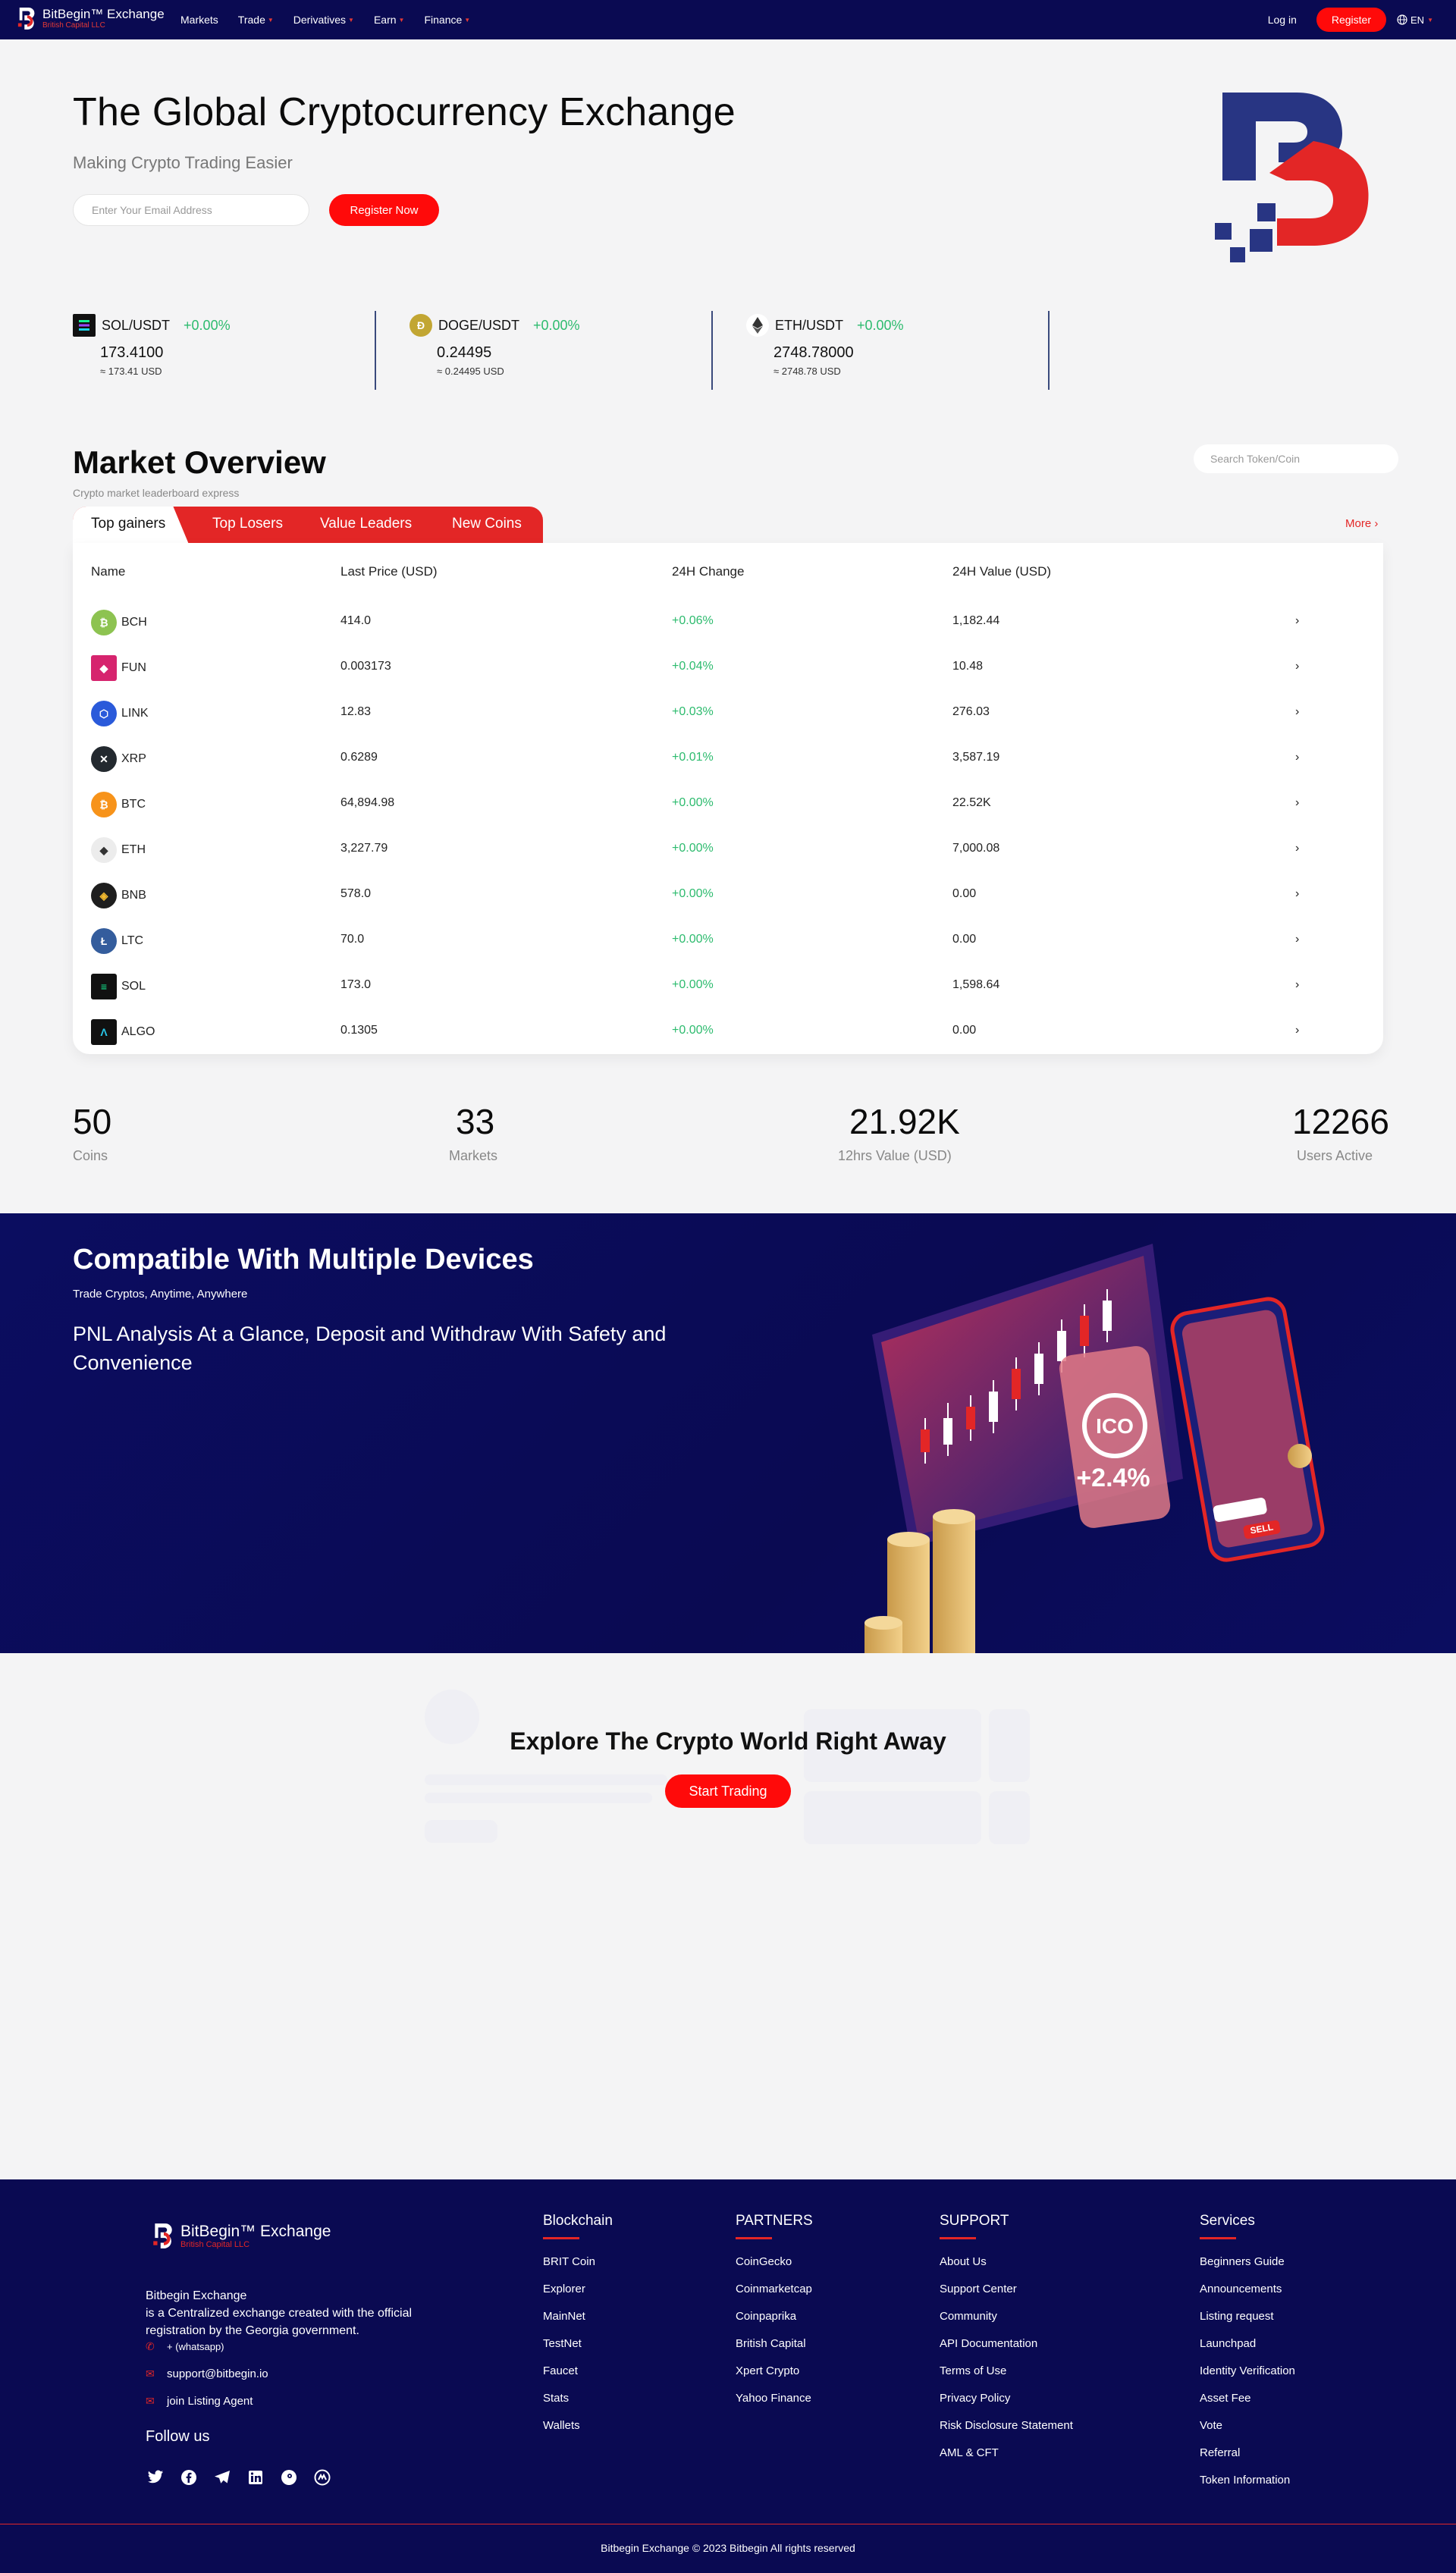 This screenshot has width=1456, height=2573. I want to click on nav-earn-label: Earn, so click(385, 20).